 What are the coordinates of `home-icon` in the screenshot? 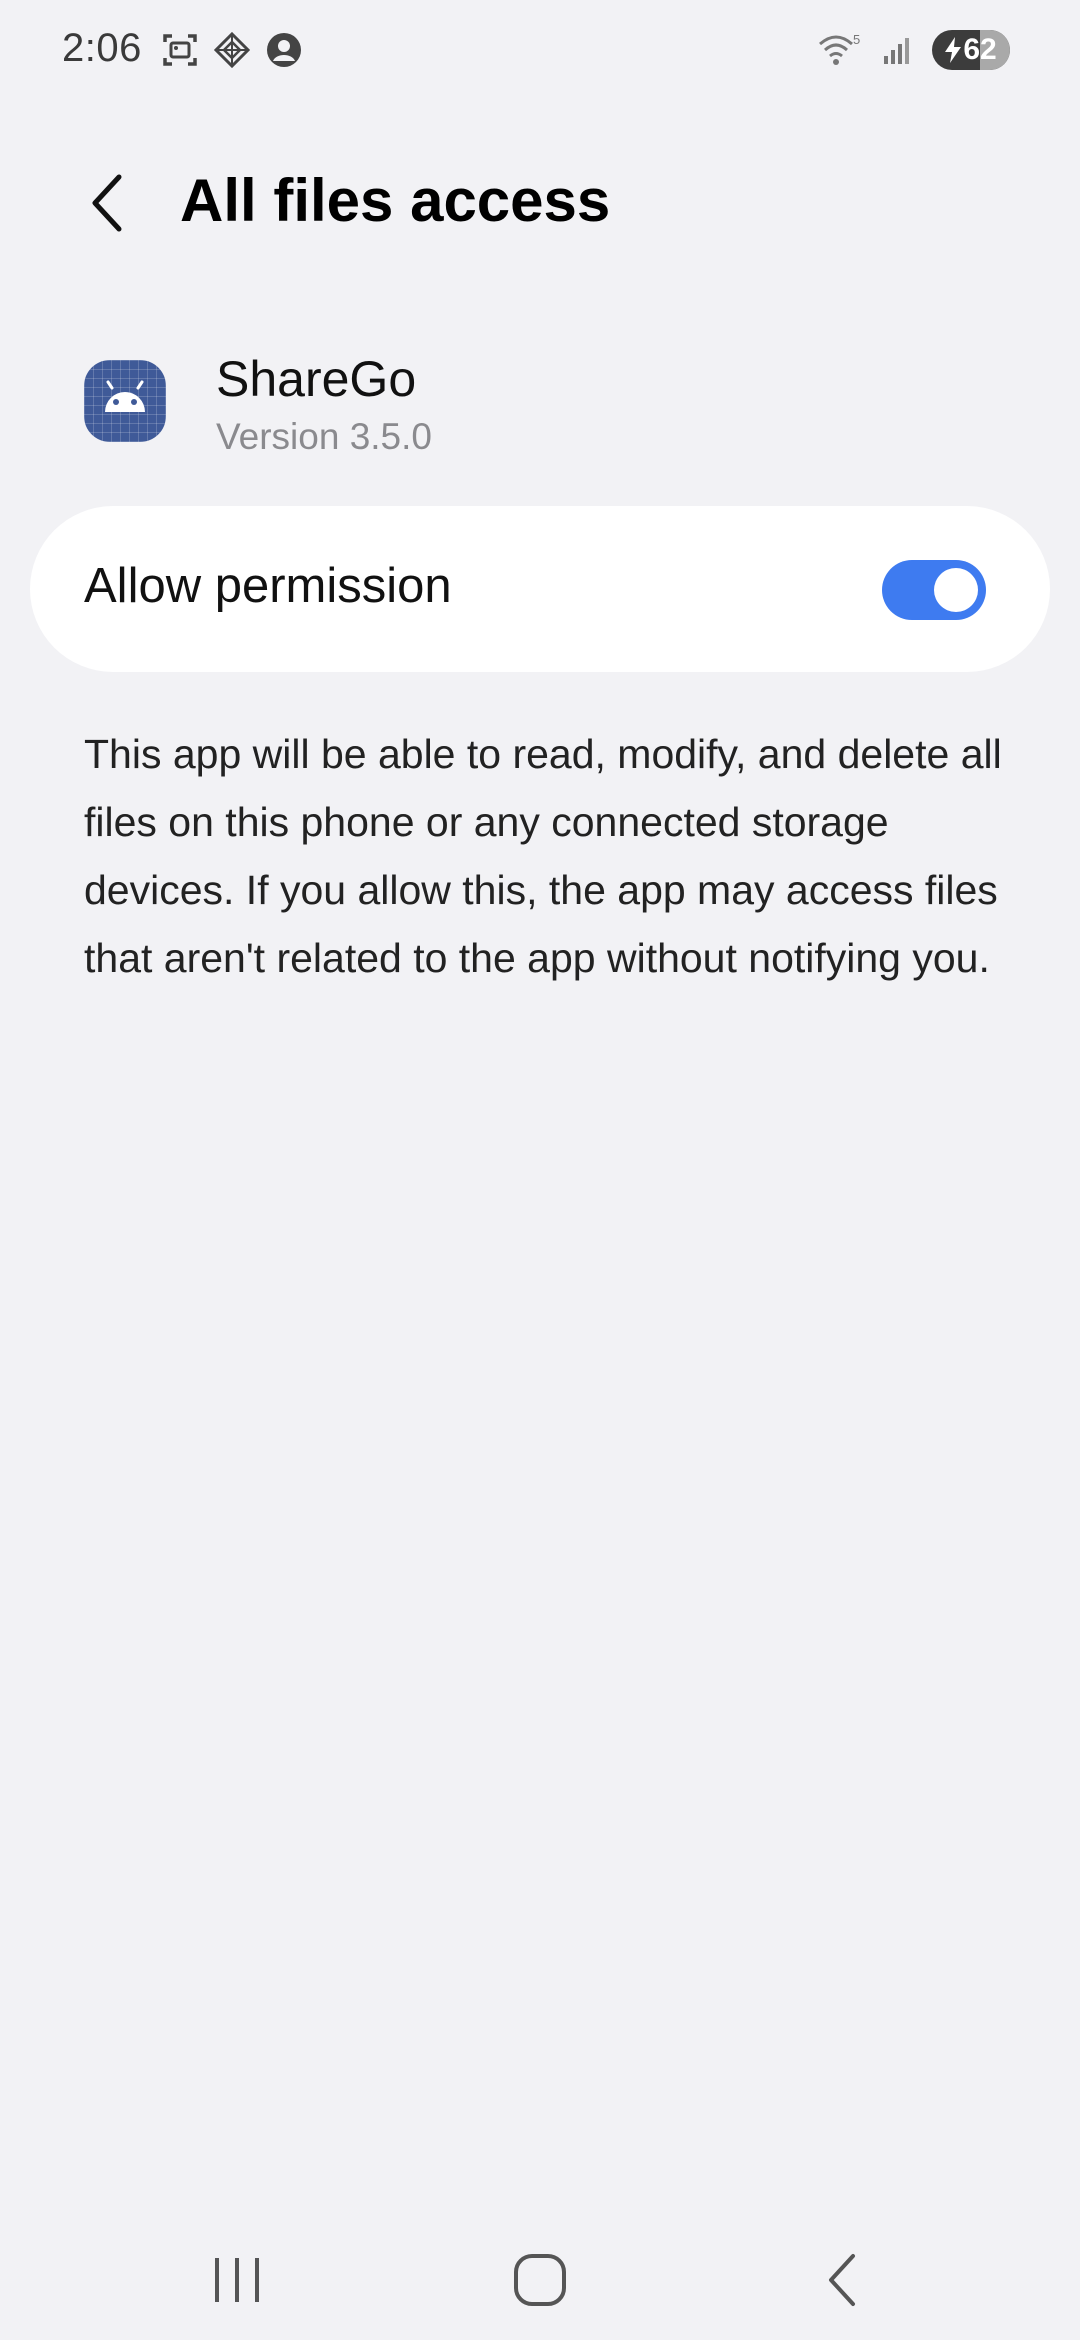 It's located at (540, 2280).